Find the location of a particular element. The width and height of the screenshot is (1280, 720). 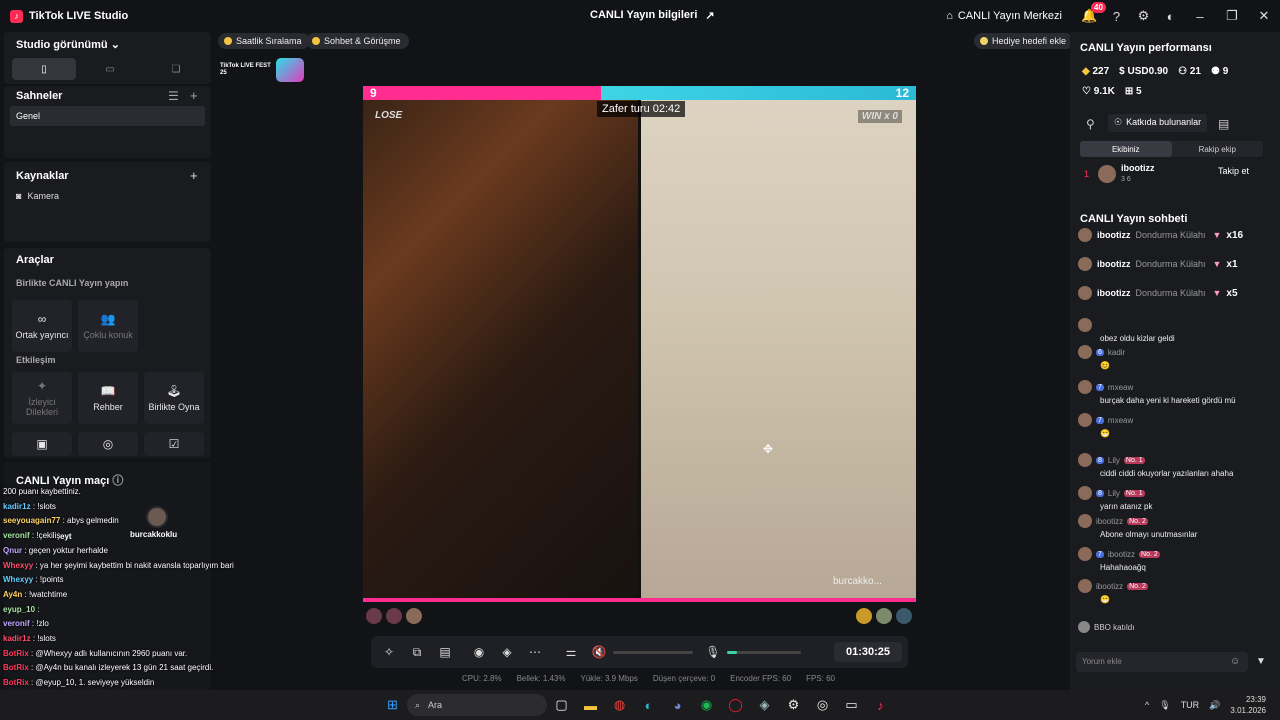

taskbar-search: ⌕ Ara is located at coordinates (477, 705).